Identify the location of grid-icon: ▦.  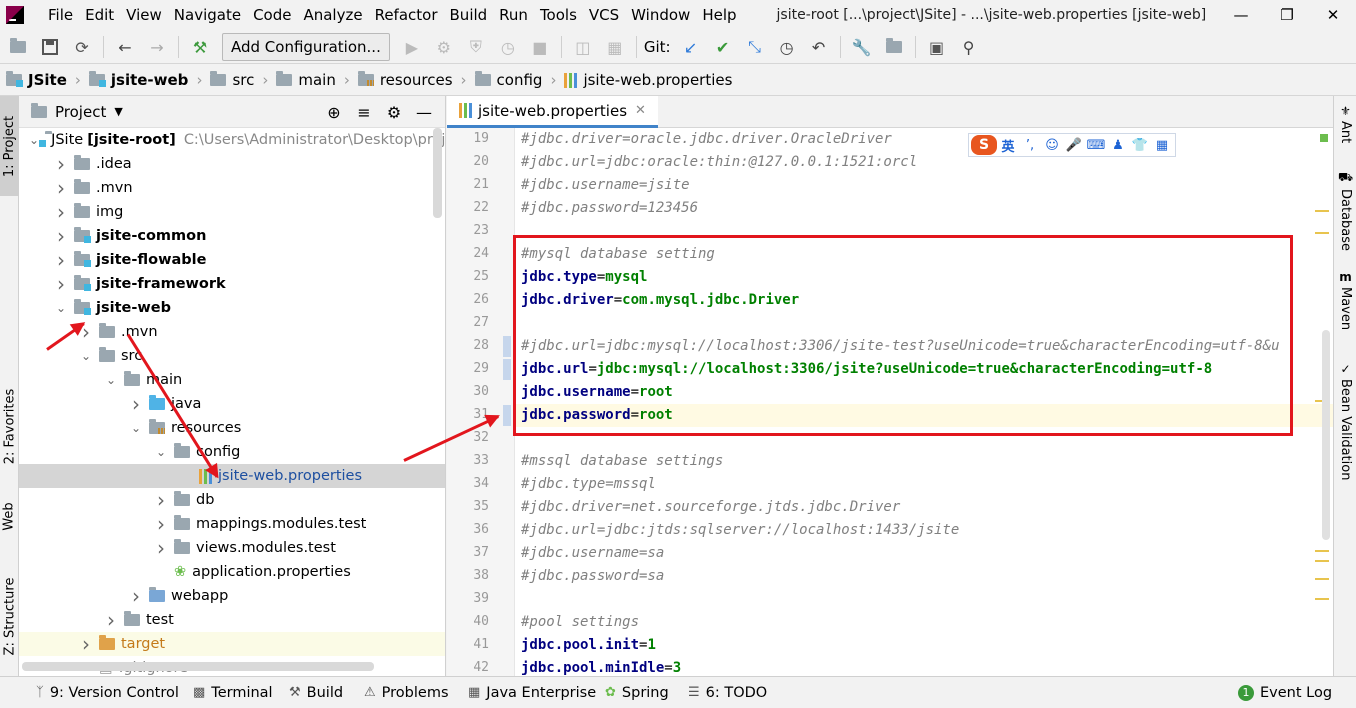
(1162, 145).